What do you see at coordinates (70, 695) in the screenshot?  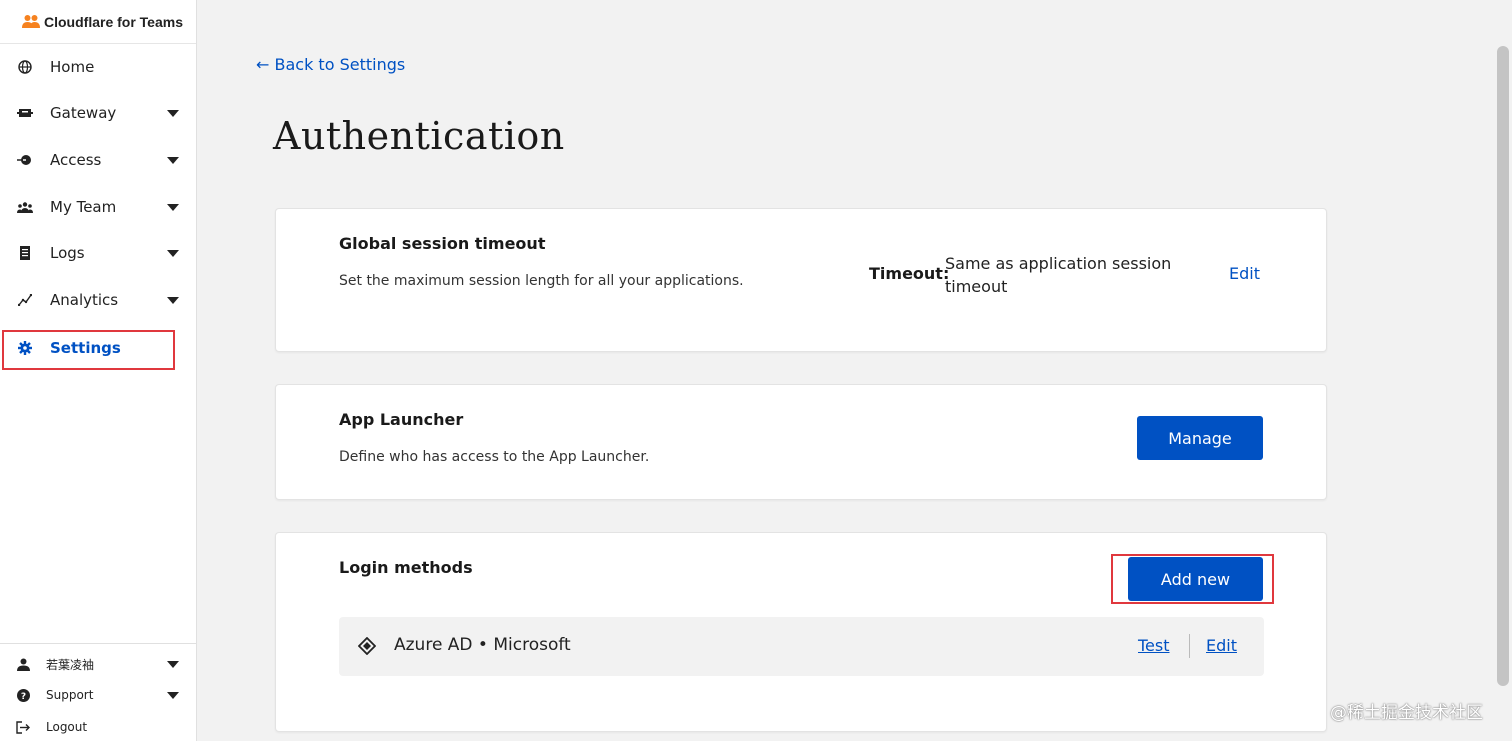 I see `support-label: Support` at bounding box center [70, 695].